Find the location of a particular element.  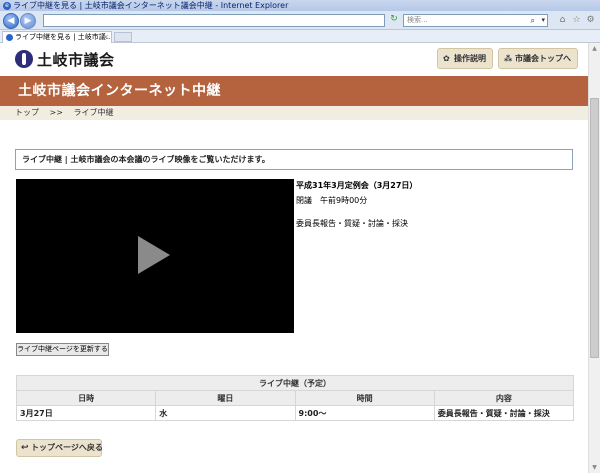

schedule-cell-content: 委員長報告・質疑・討論・採決 is located at coordinates (504, 413).